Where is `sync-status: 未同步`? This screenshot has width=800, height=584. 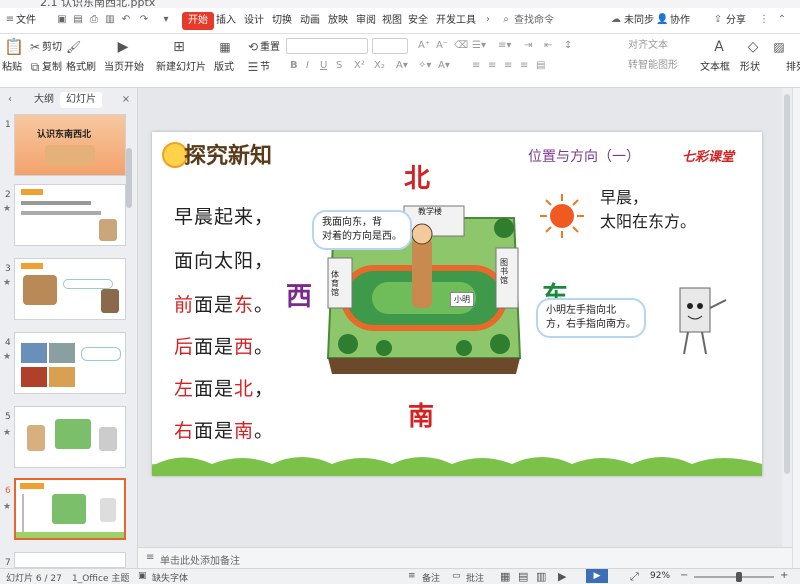 sync-status: 未同步 is located at coordinates (639, 21).